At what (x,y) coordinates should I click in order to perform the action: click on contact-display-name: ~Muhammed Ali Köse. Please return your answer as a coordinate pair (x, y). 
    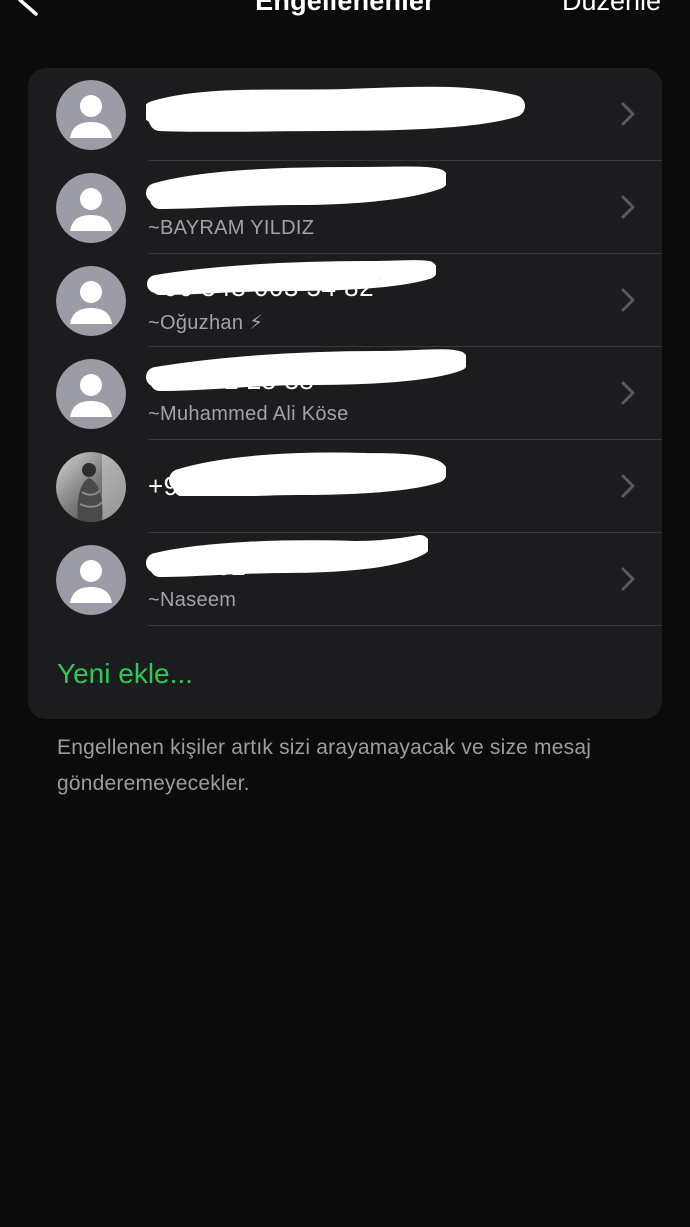
    Looking at the image, I should click on (248, 414).